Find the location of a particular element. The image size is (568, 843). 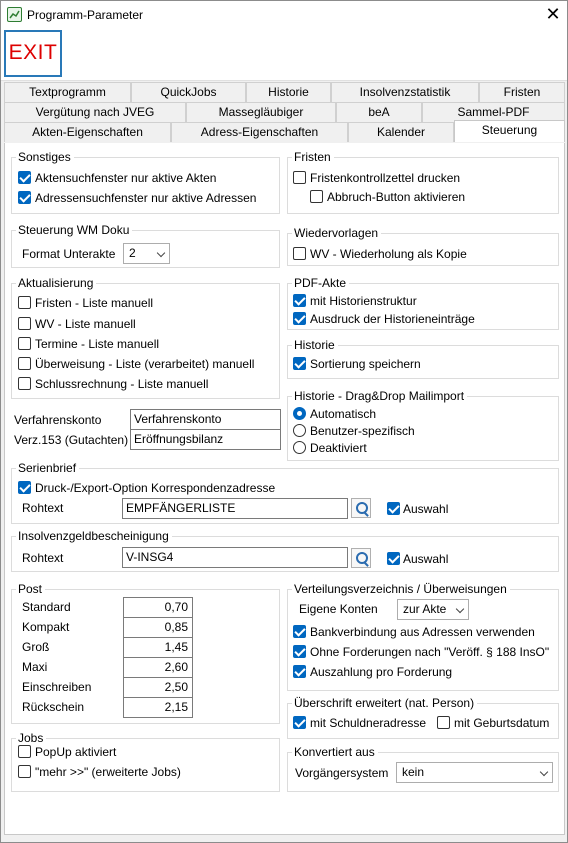

radio-deaktiviert is located at coordinates (299, 447).